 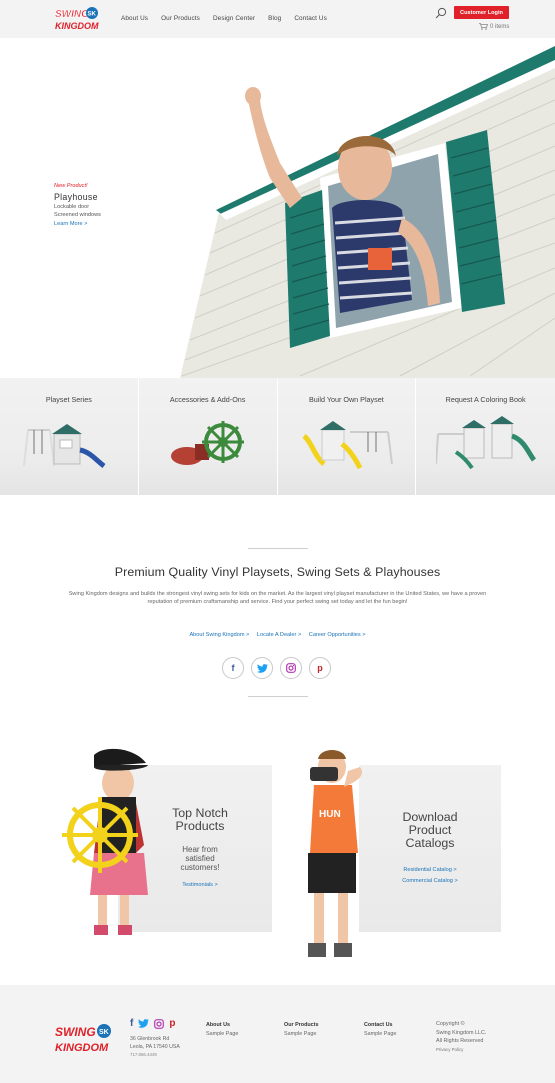 What do you see at coordinates (64, 446) in the screenshot?
I see `playset-image` at bounding box center [64, 446].